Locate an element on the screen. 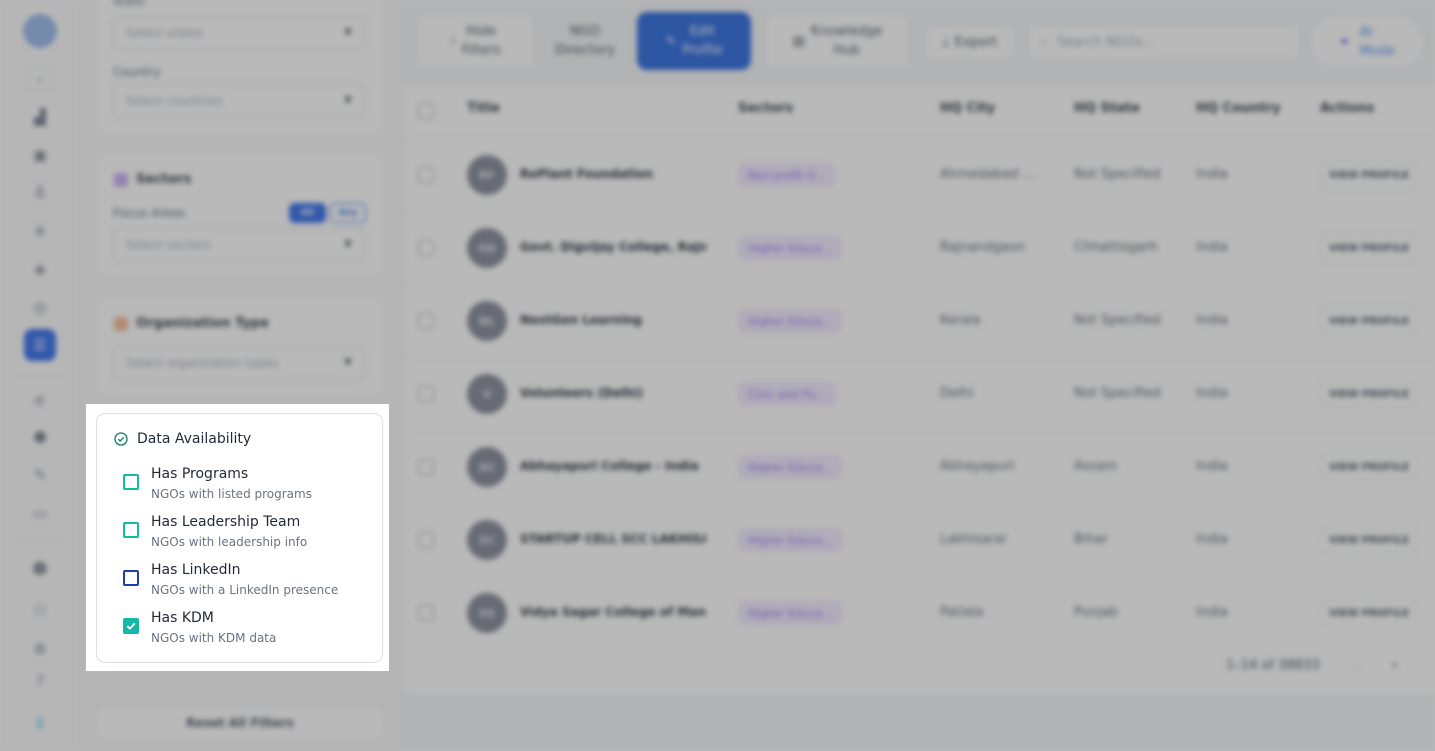 The image size is (1435, 751). ai-mode-button: ✦ AI Mode is located at coordinates (1367, 42).